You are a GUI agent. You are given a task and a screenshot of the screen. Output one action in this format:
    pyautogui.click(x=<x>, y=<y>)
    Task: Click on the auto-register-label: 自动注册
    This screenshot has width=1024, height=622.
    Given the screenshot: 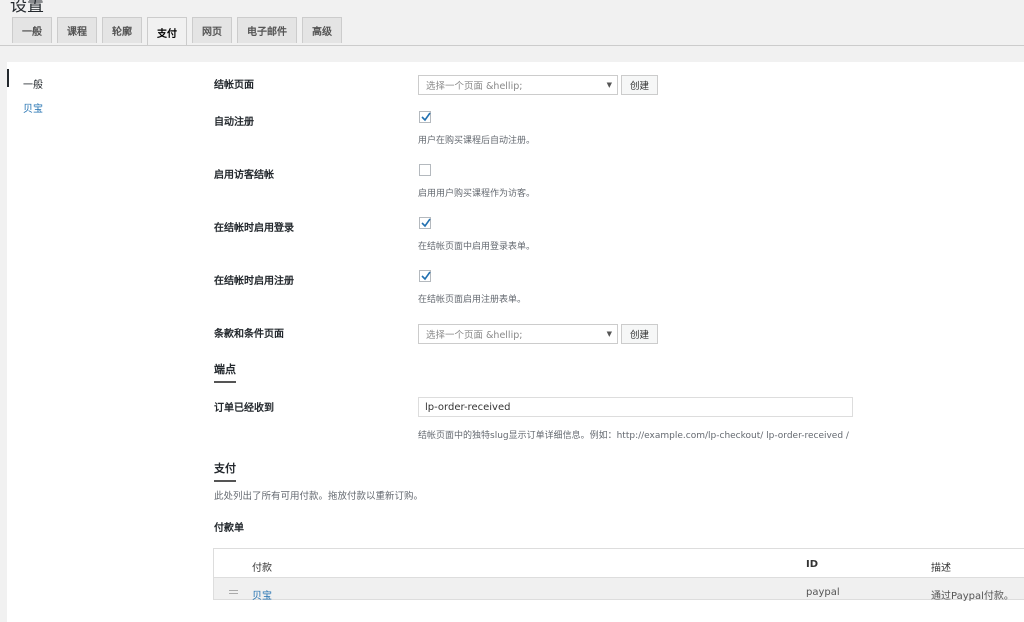 What is the action you would take?
    pyautogui.click(x=234, y=122)
    